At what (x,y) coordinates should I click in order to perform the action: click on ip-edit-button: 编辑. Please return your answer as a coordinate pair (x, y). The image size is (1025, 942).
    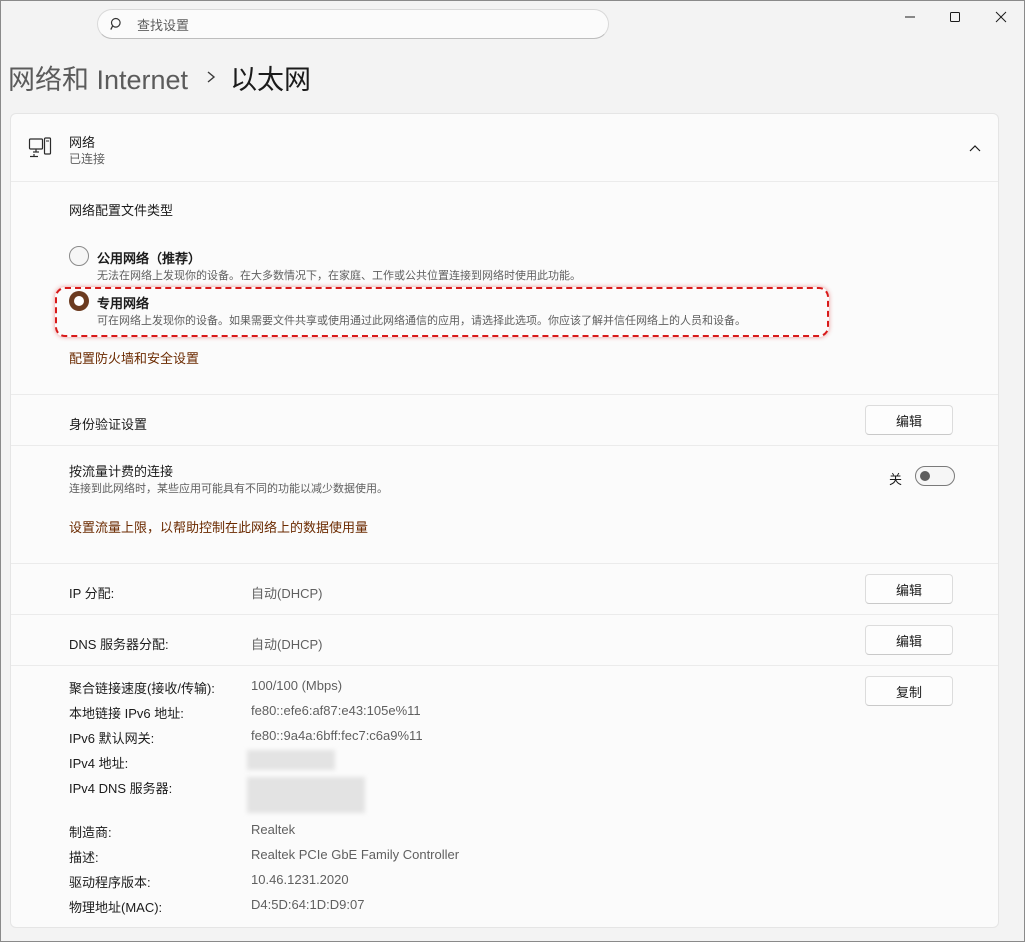
    Looking at the image, I should click on (909, 589).